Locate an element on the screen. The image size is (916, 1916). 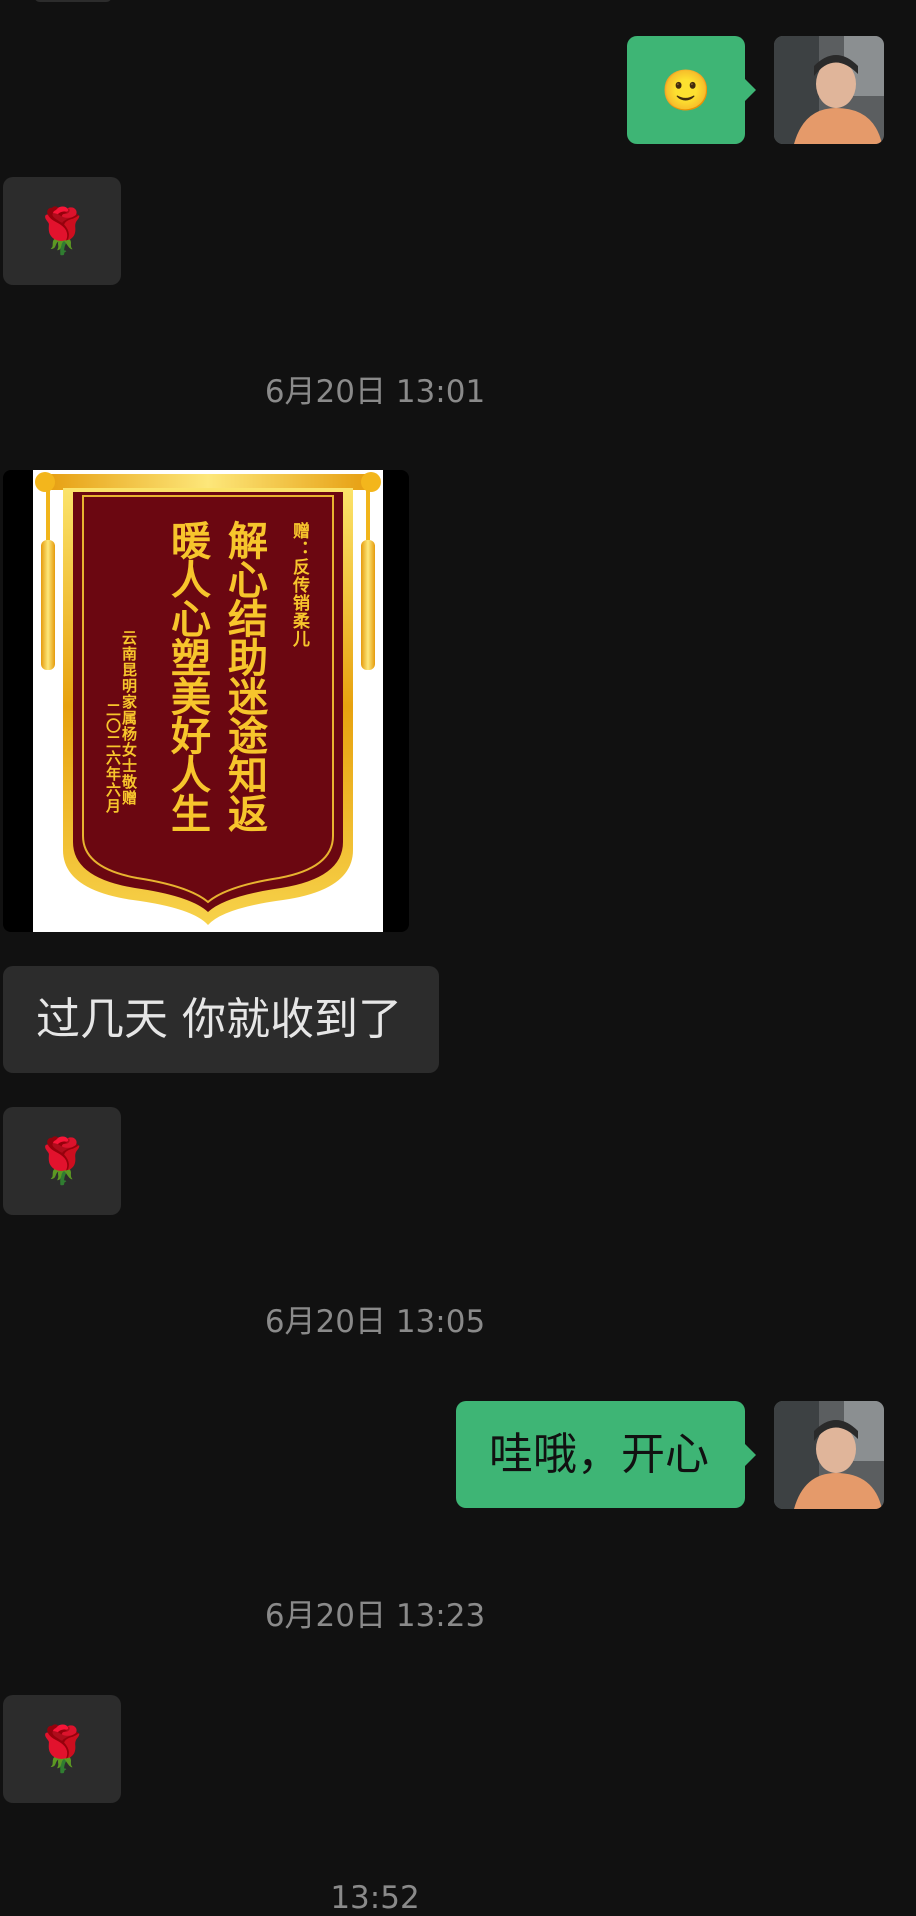
incoming-rose-bubble-1: 🌹 is located at coordinates (62, 231).